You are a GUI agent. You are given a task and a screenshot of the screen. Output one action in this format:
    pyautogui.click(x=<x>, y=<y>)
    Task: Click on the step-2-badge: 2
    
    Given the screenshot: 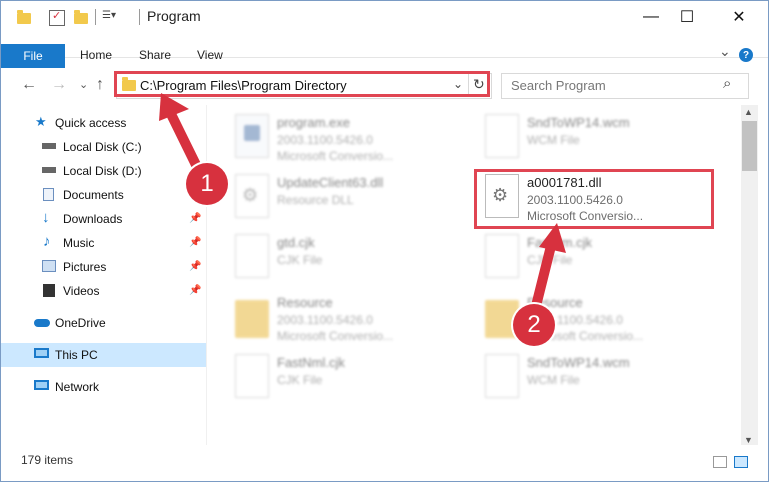 What is the action you would take?
    pyautogui.click(x=534, y=325)
    